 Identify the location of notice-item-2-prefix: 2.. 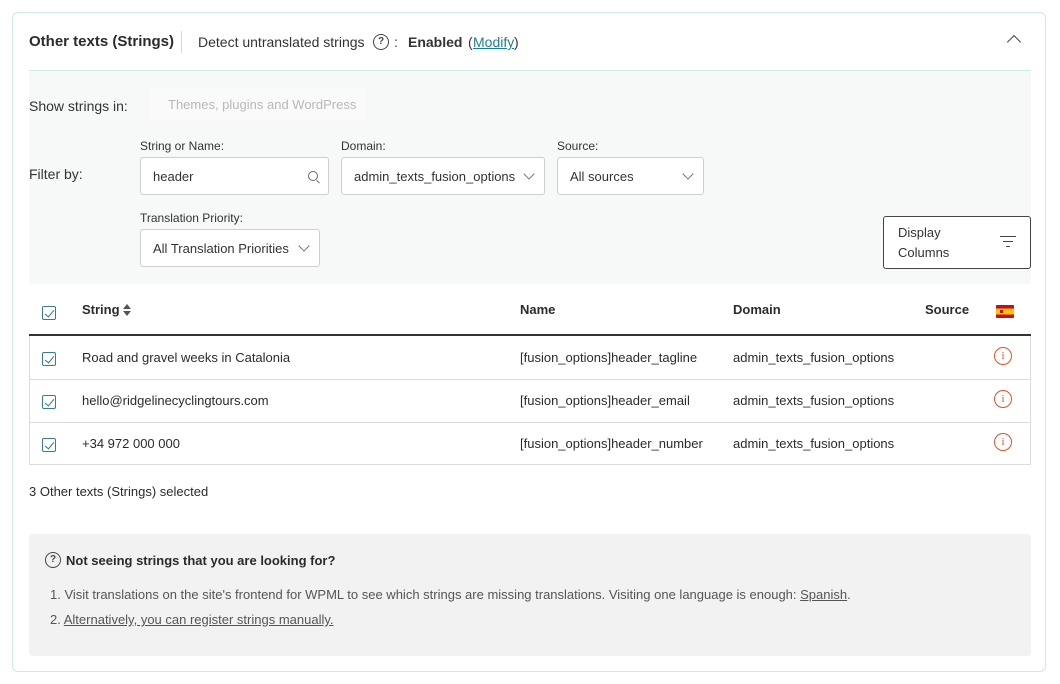
(57, 619).